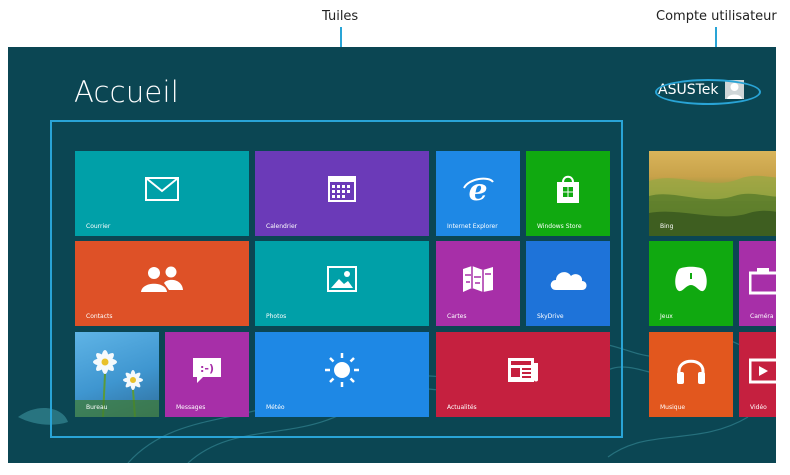 The width and height of the screenshot is (790, 475). What do you see at coordinates (342, 370) in the screenshot?
I see `sun-icon` at bounding box center [342, 370].